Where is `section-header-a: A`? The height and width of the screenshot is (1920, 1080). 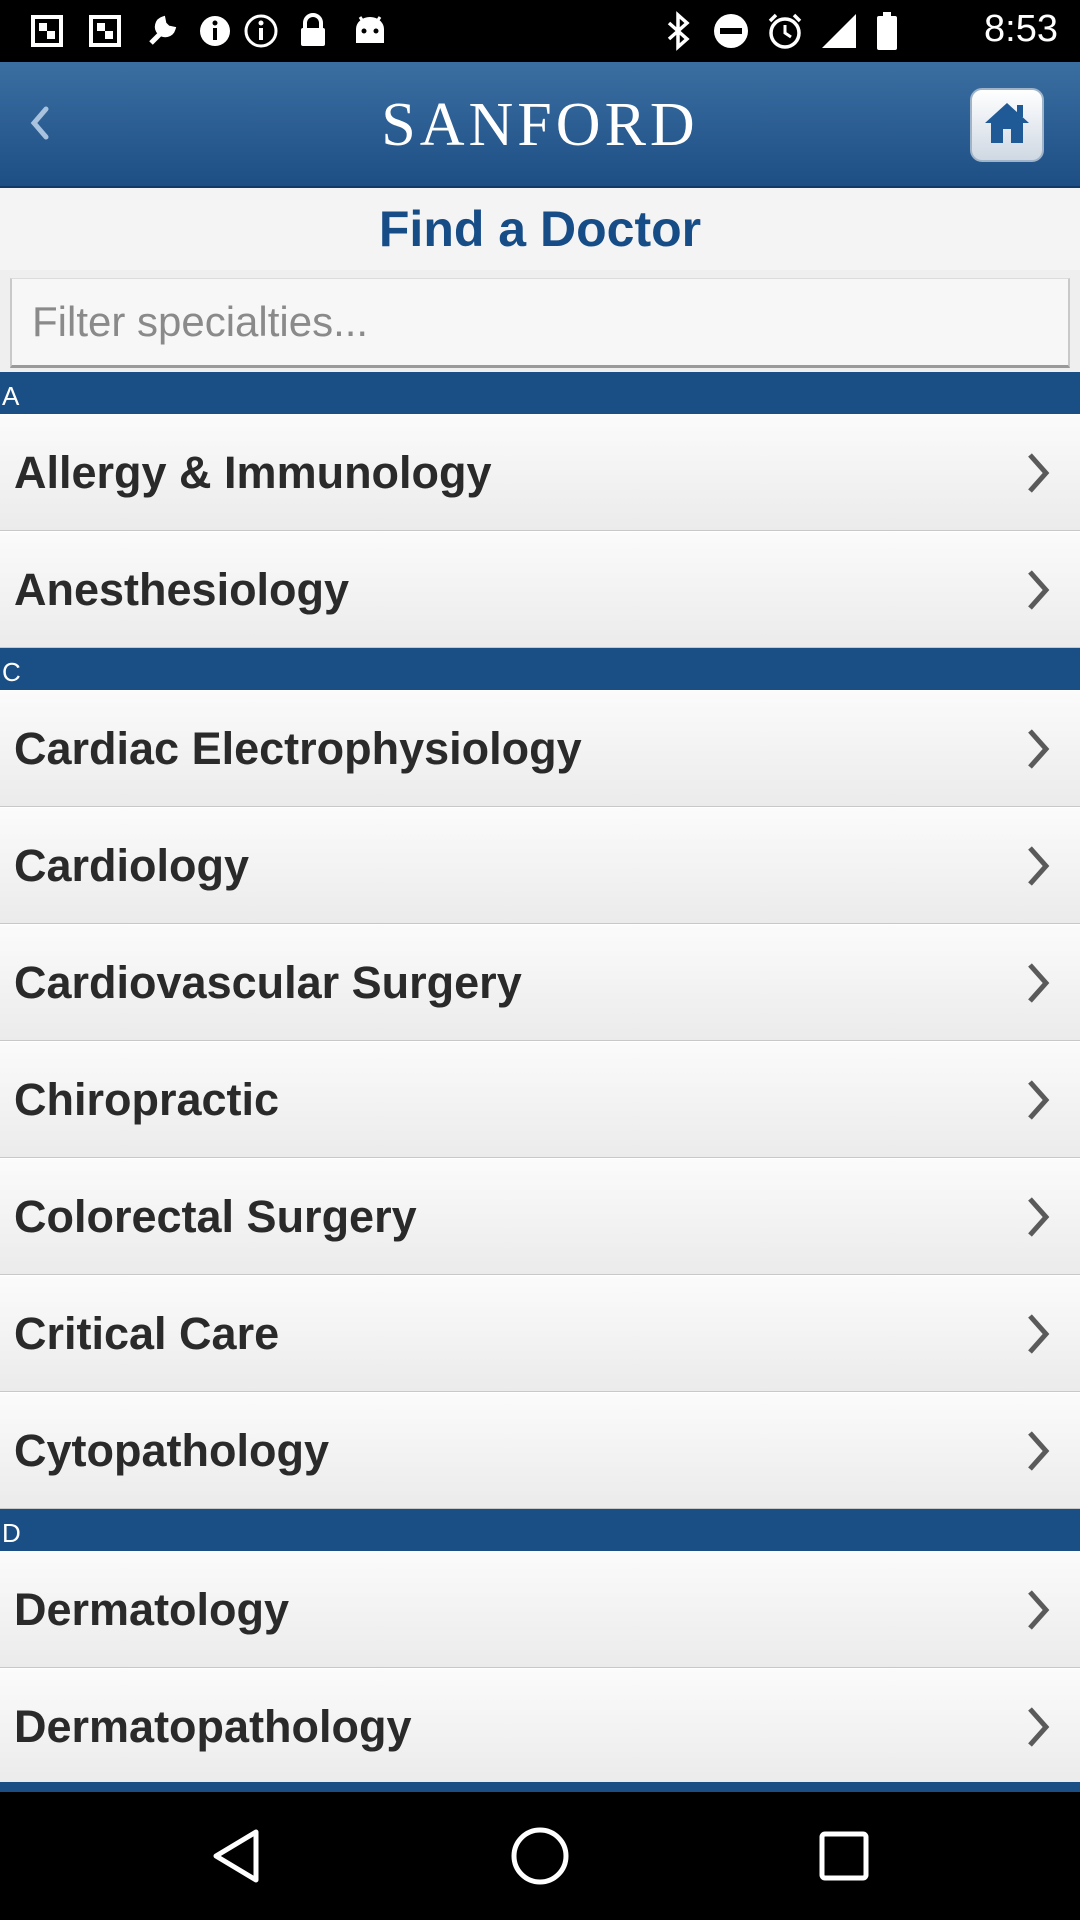
section-header-a: A is located at coordinates (540, 393).